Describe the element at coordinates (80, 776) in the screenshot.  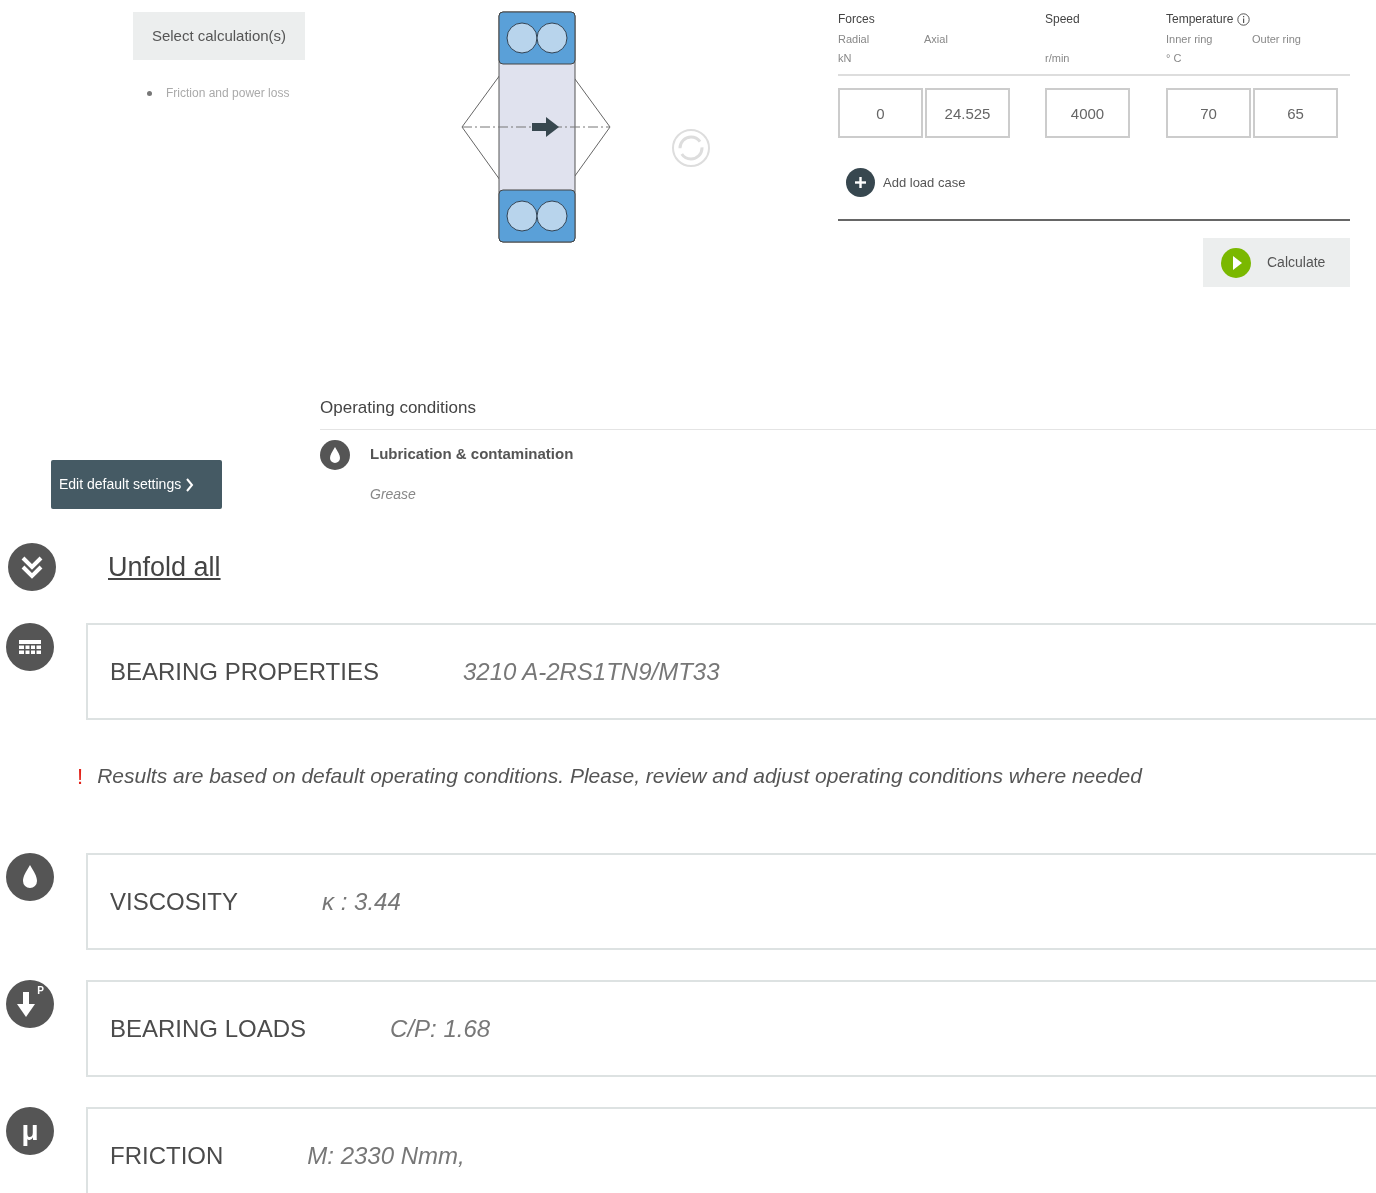
I see `warning-icon: !` at that location.